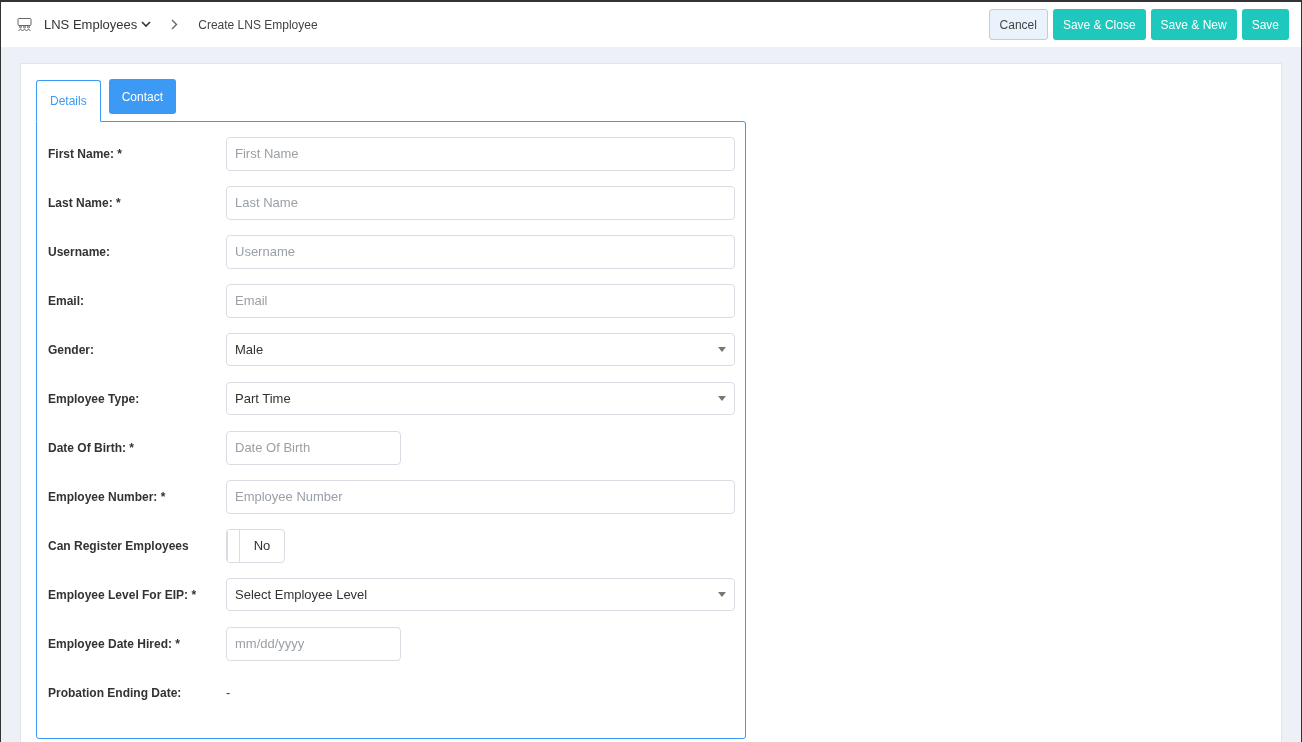 The height and width of the screenshot is (742, 1302). Describe the element at coordinates (228, 692) in the screenshot. I see `field-value: -` at that location.